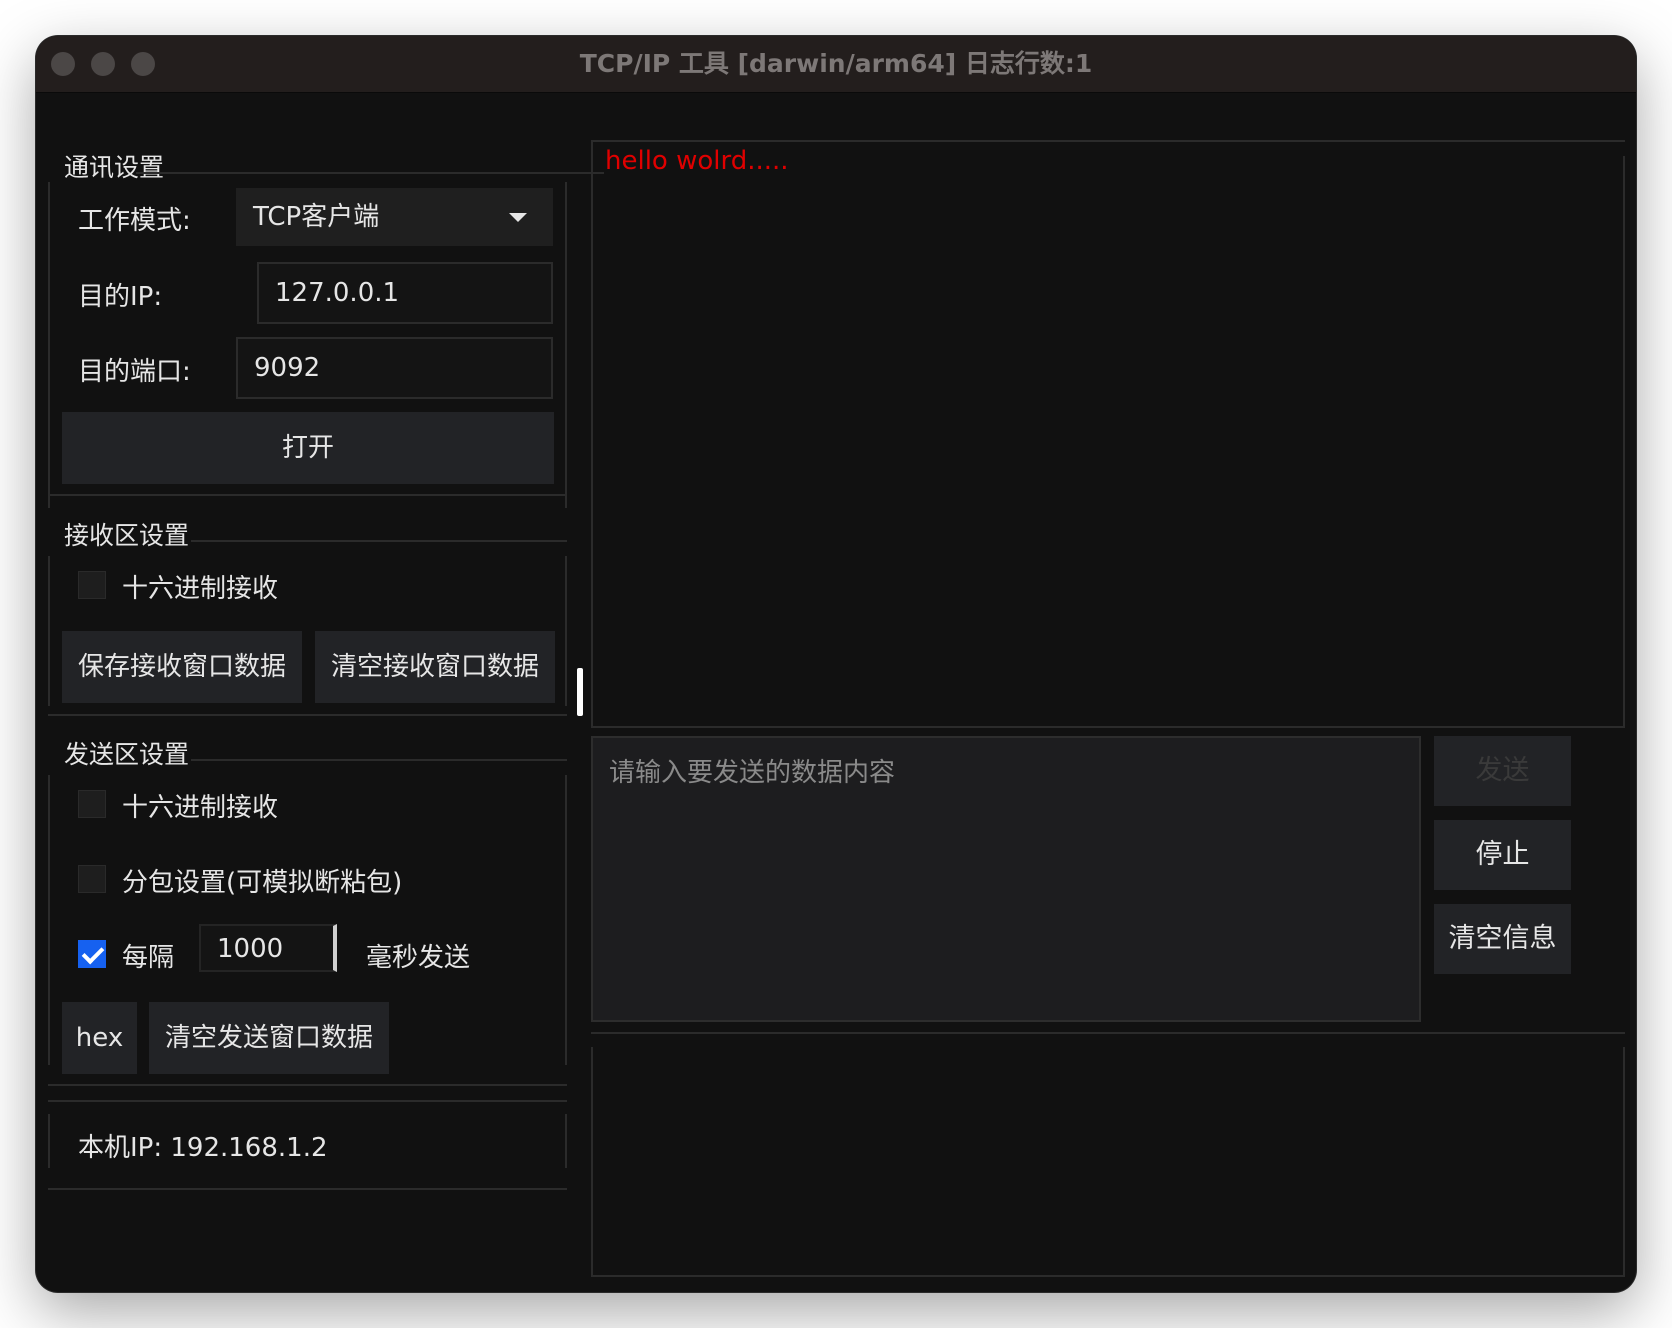 This screenshot has height=1328, width=1672. I want to click on work-mode-label: 工作模式:, so click(134, 221).